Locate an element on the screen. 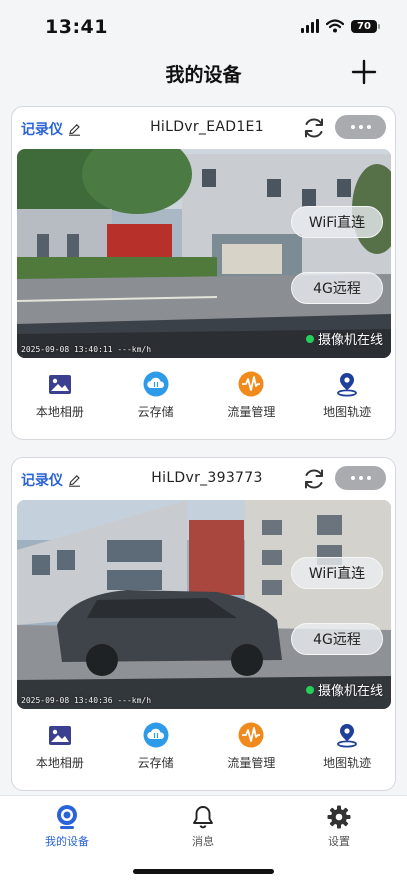 This screenshot has height=883, width=407. tab-my-devices: 我的设备 is located at coordinates (67, 826).